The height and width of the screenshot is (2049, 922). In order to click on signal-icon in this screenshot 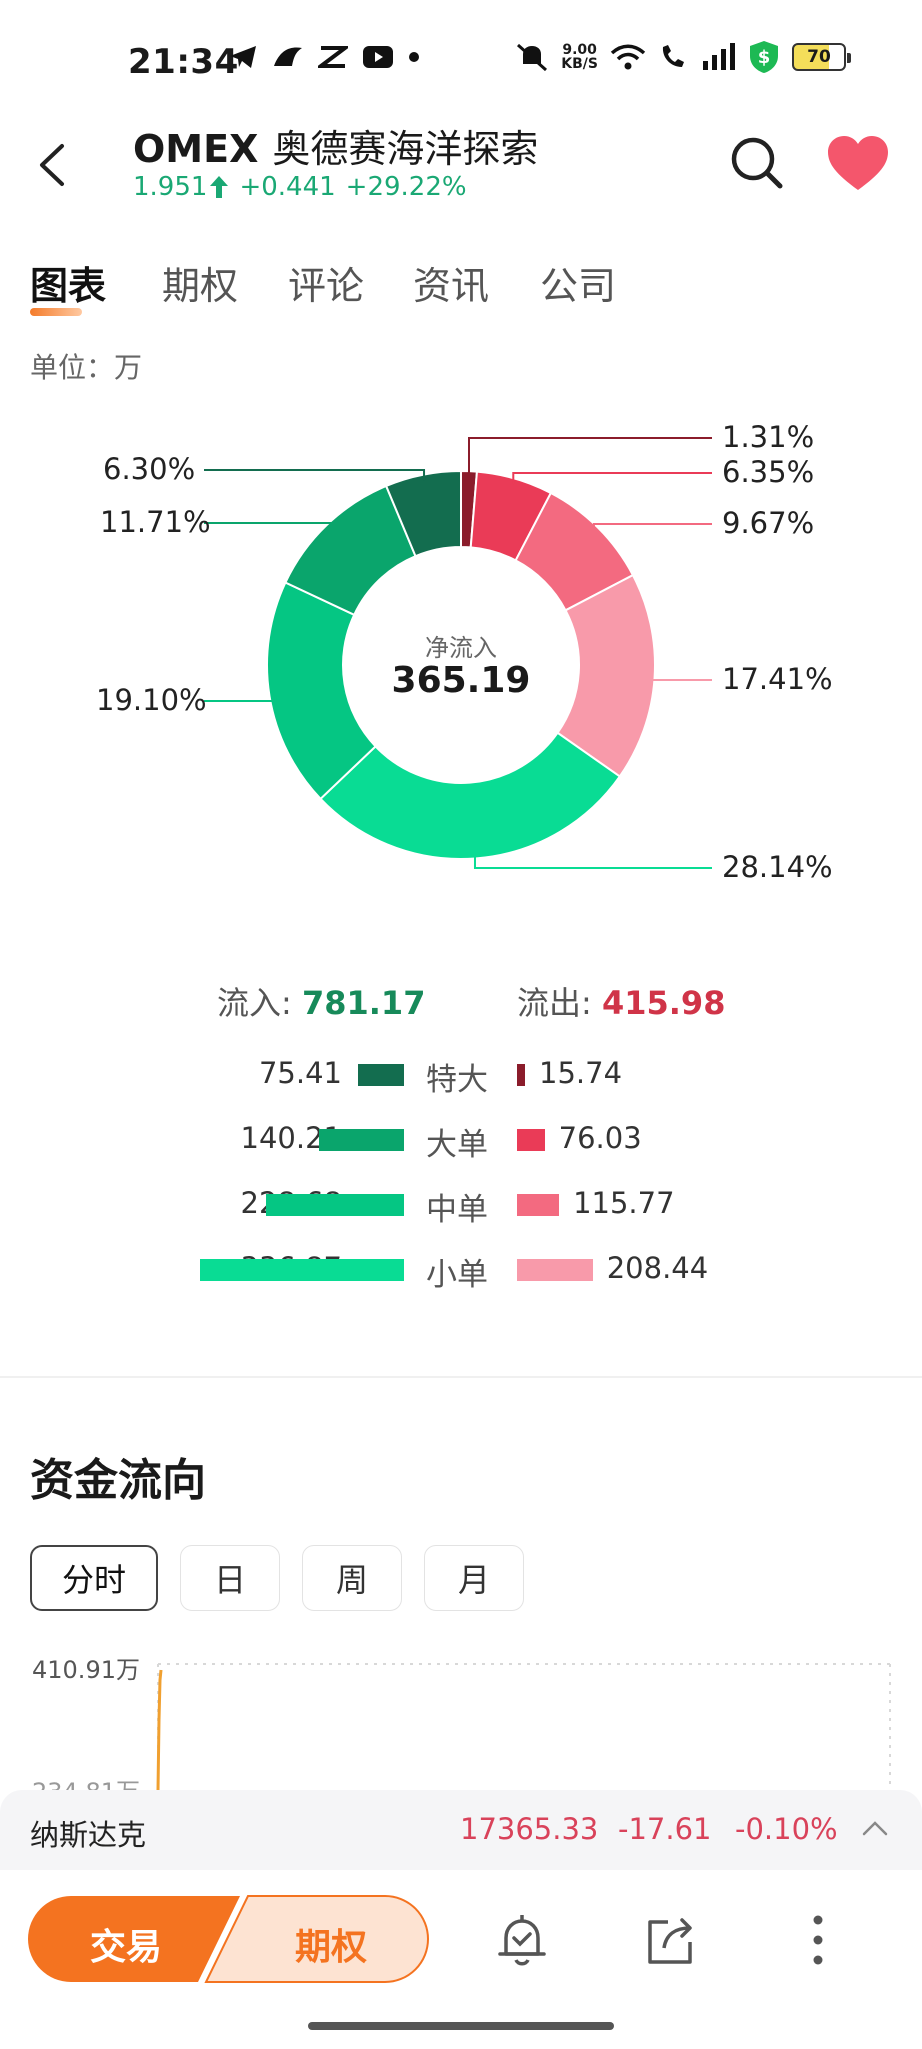, I will do `click(719, 56)`.